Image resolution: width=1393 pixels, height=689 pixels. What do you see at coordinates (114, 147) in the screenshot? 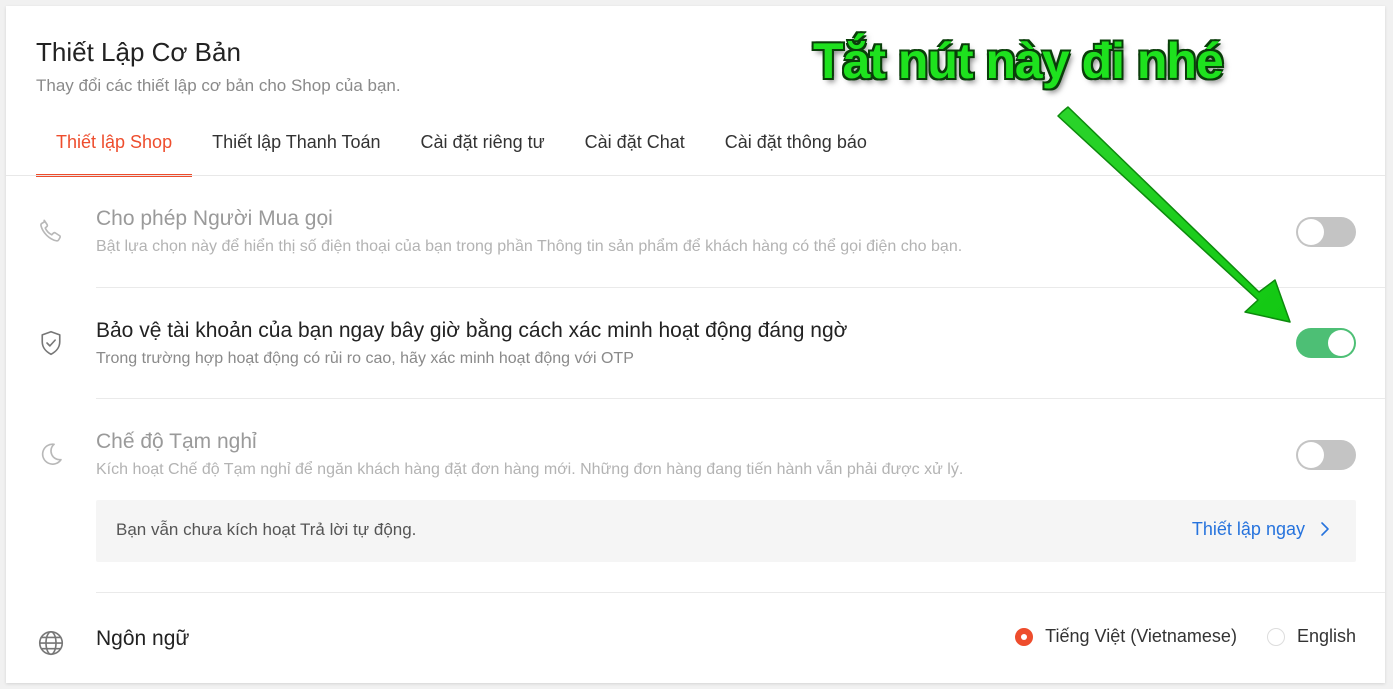
I see `tab-shop-settings: Thiết lập Shop` at bounding box center [114, 147].